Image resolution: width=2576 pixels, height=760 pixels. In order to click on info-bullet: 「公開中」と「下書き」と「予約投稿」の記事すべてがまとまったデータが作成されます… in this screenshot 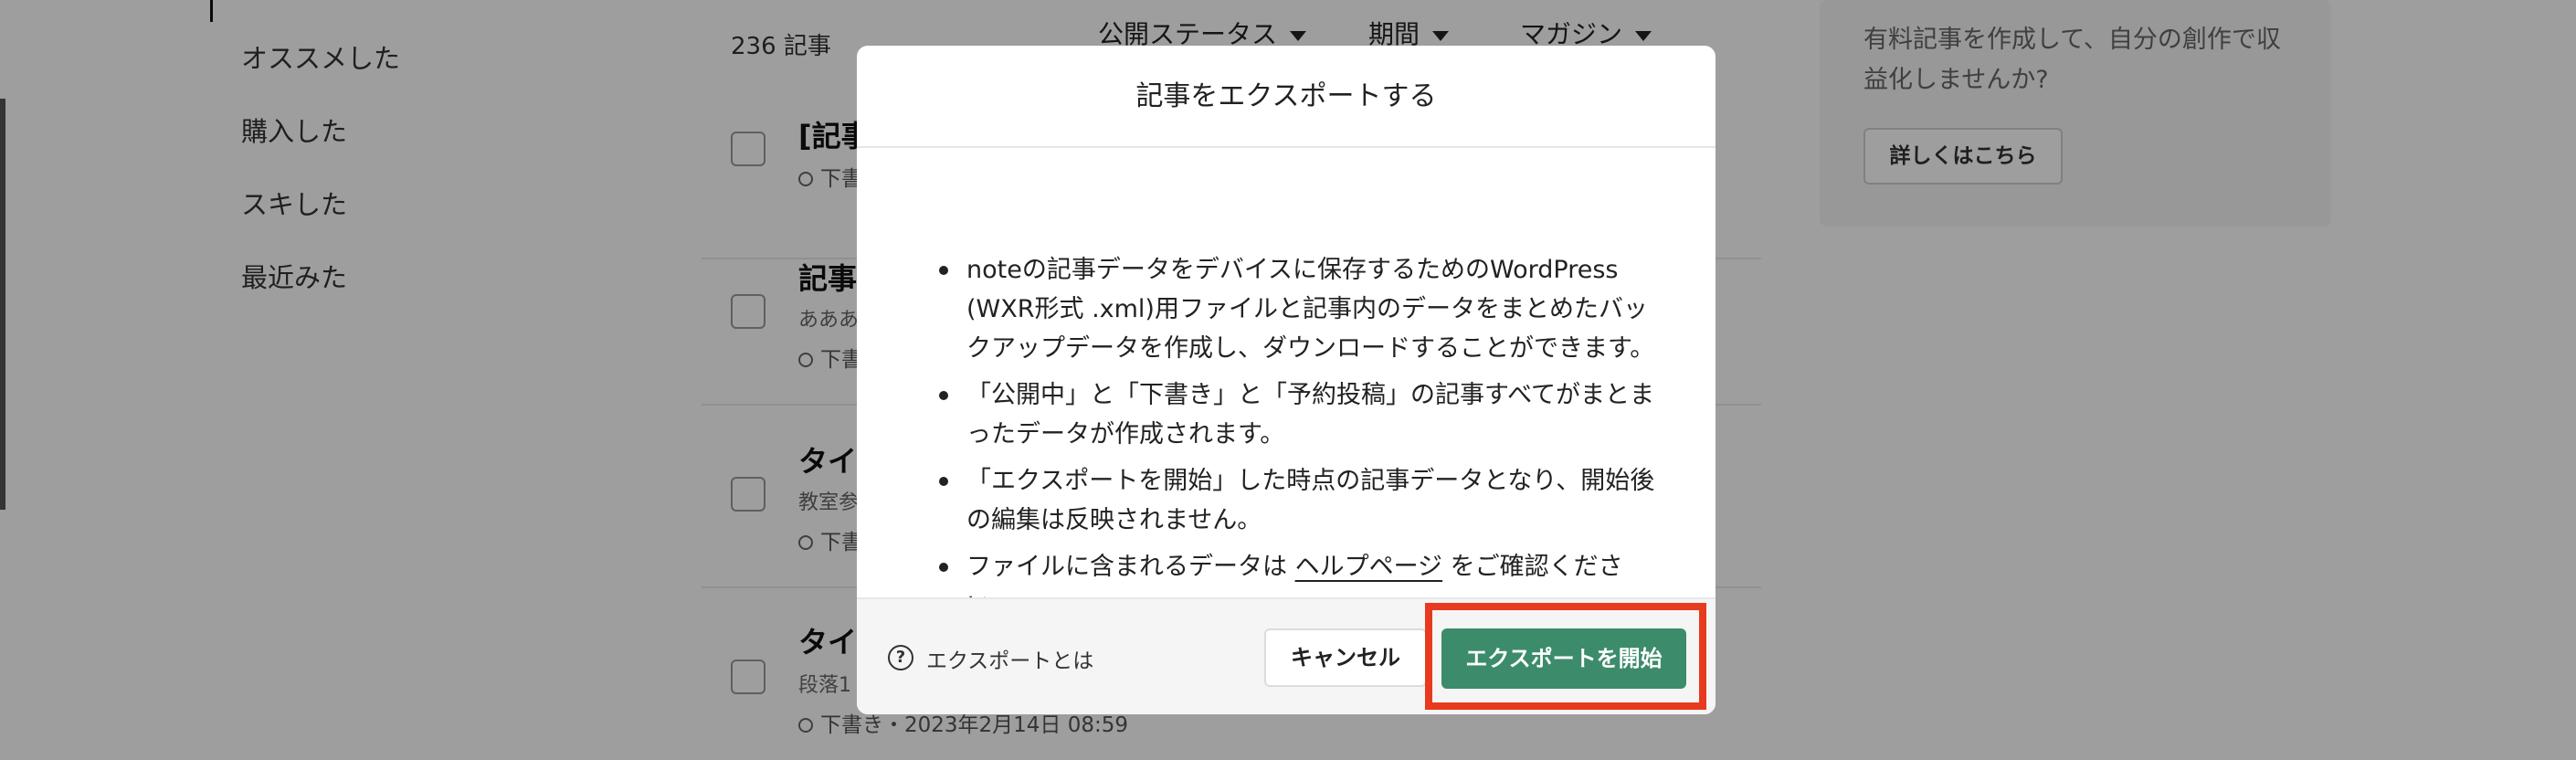, I will do `click(1304, 414)`.